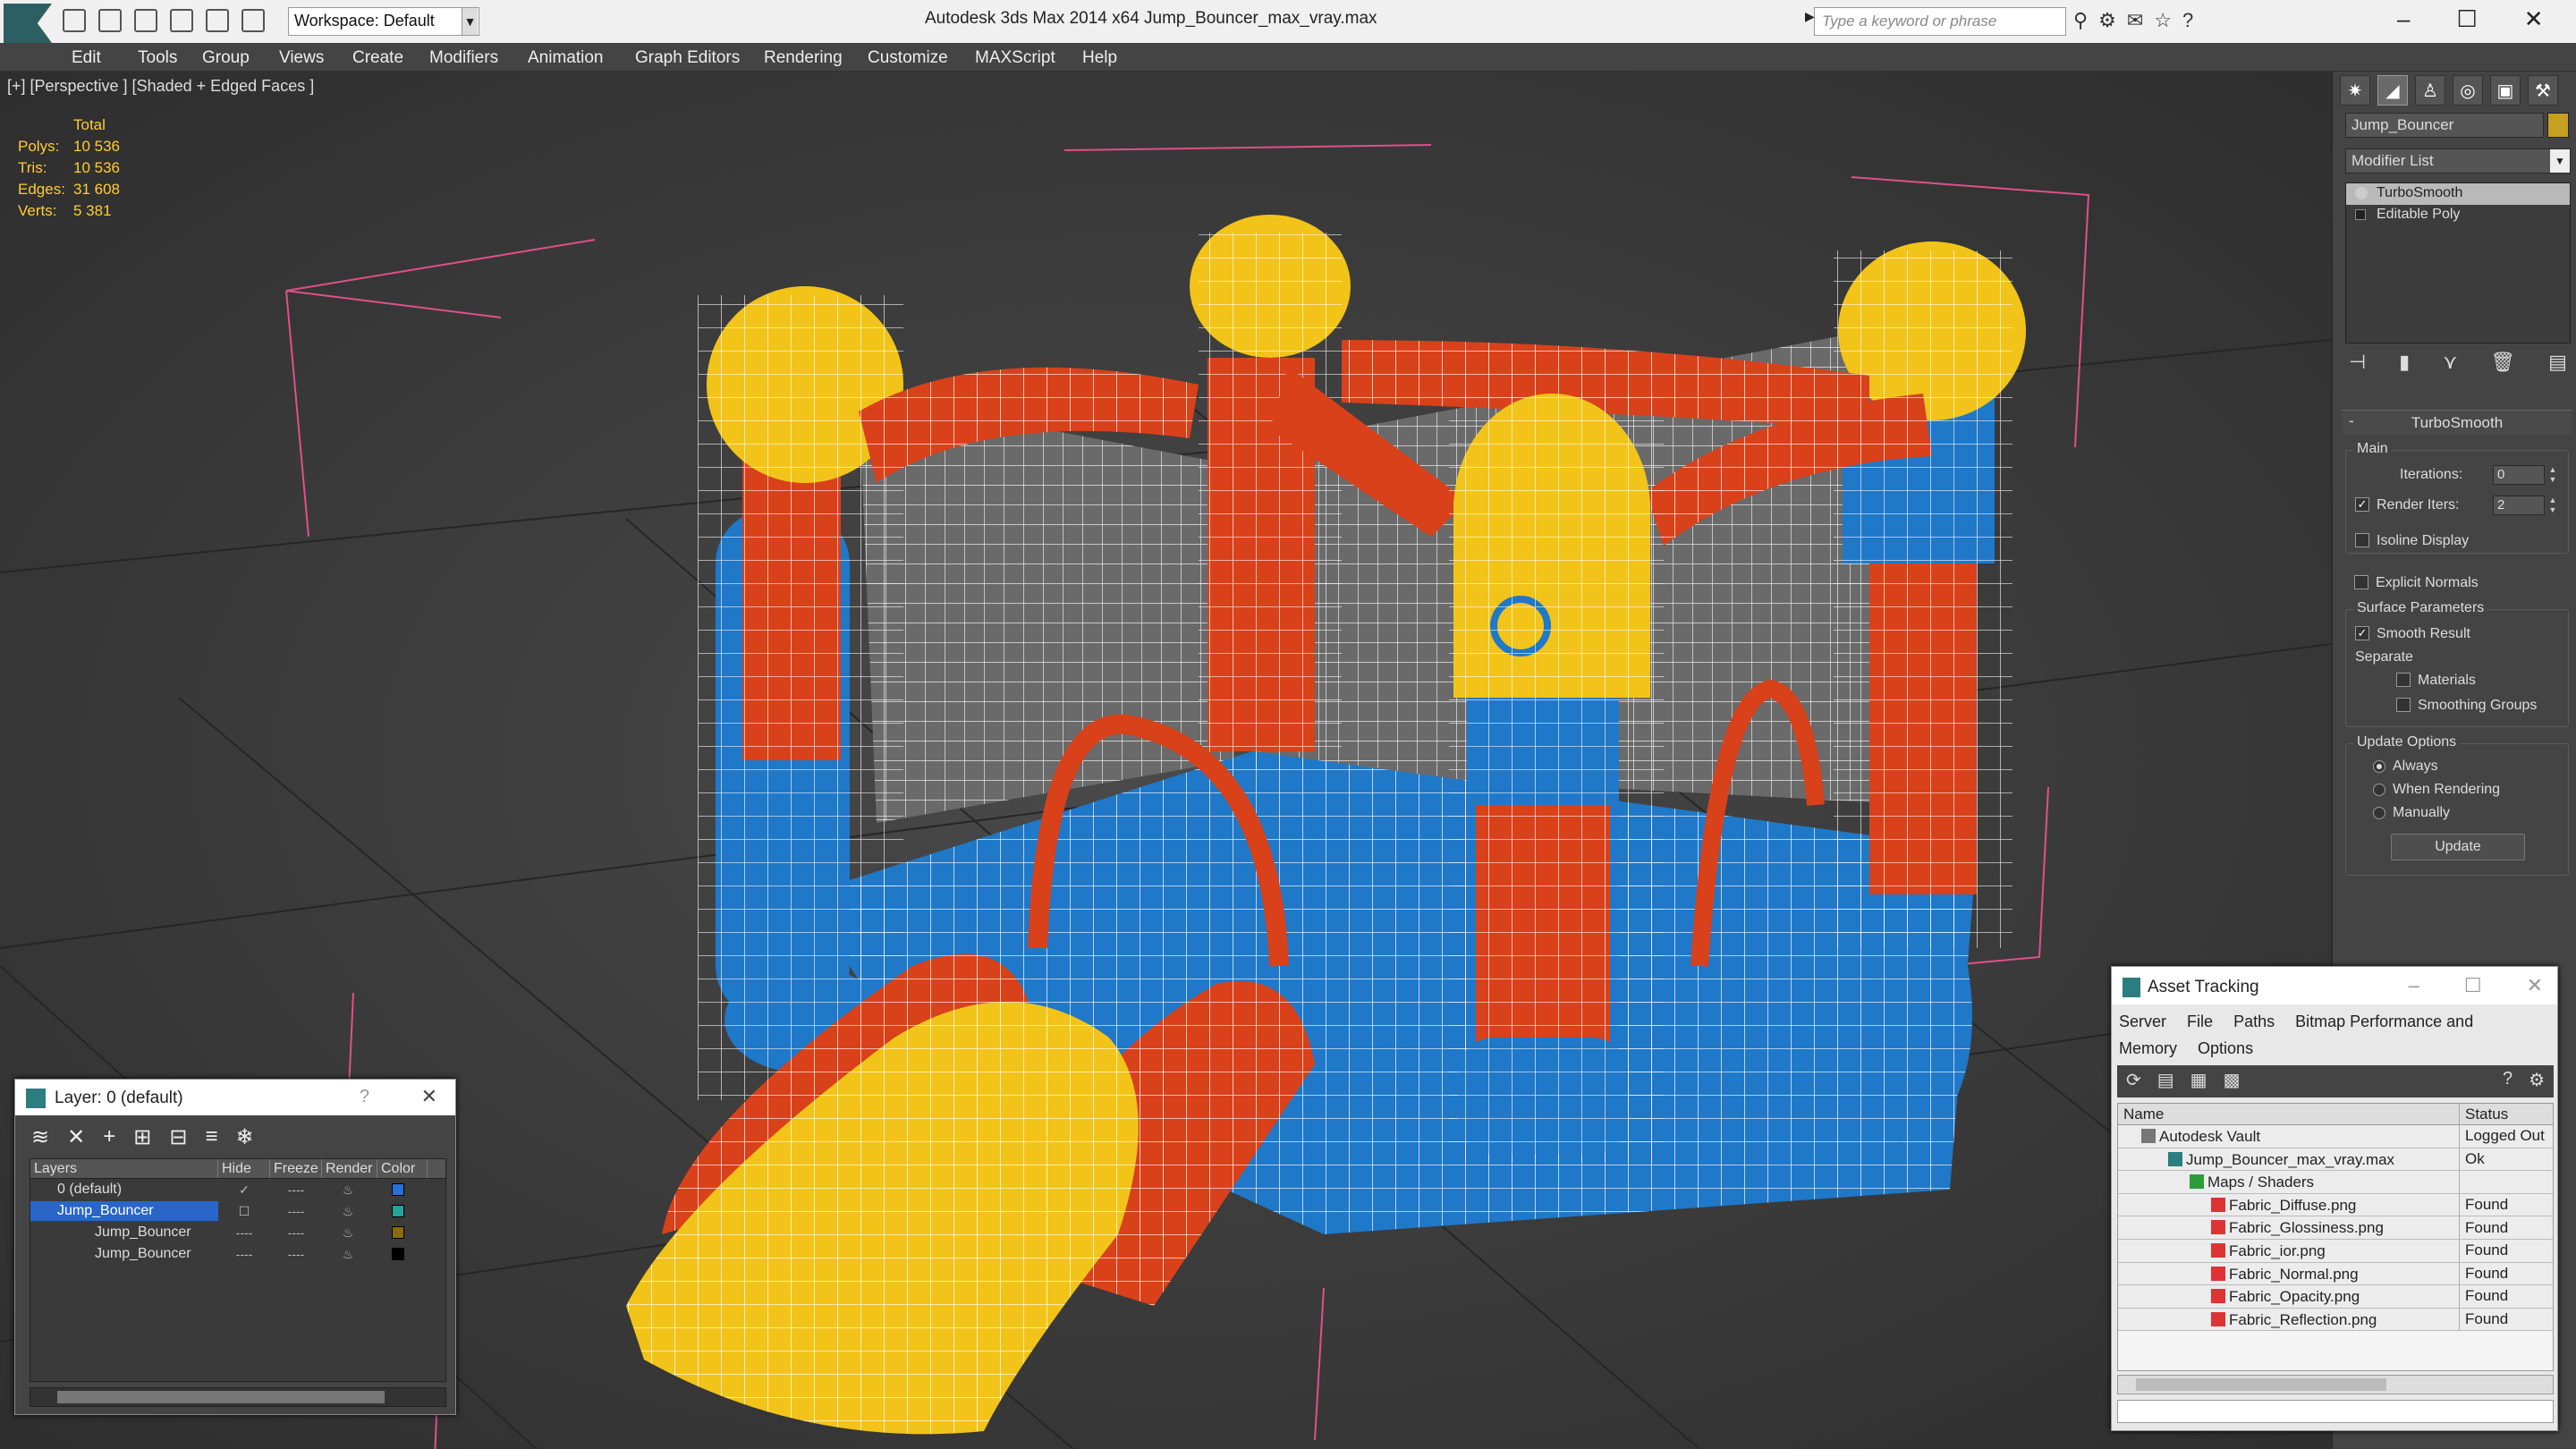 This screenshot has width=2576, height=1449. I want to click on hide-toggle: ☐, so click(244, 1211).